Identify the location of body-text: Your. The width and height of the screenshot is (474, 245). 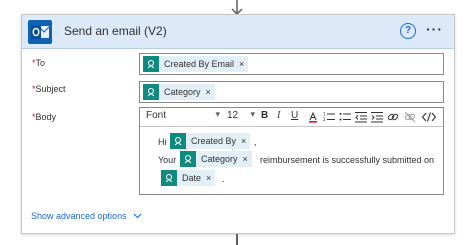
(167, 160).